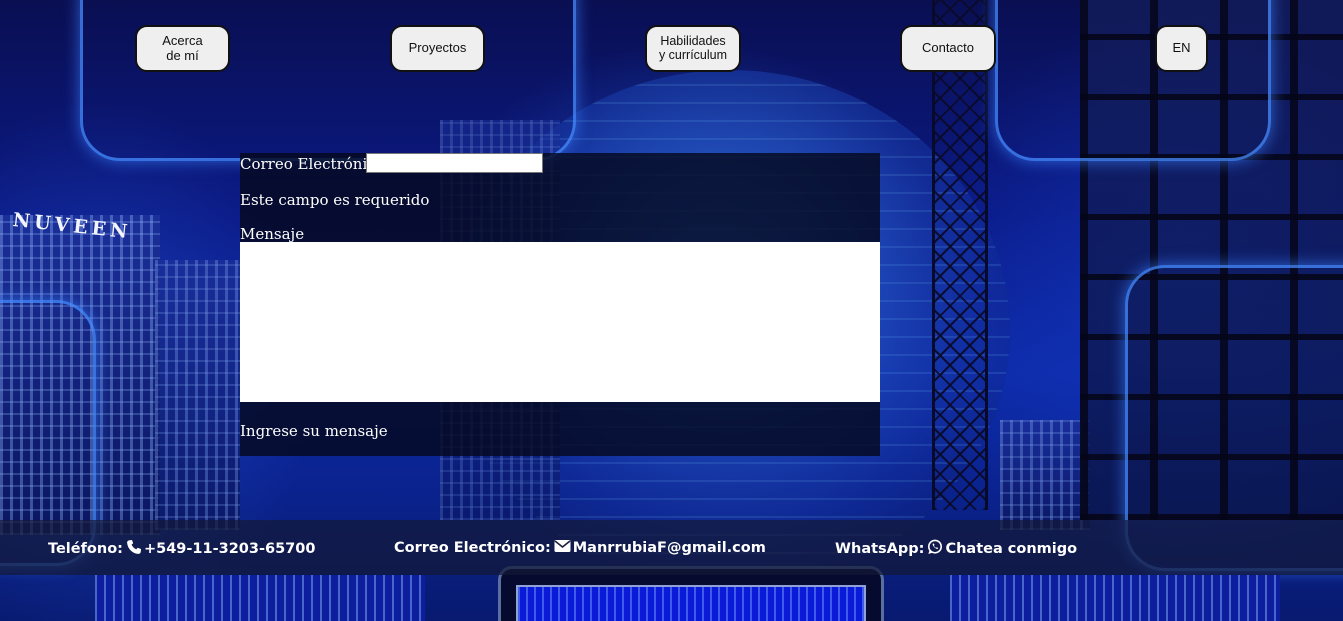 This screenshot has width=1343, height=621. Describe the element at coordinates (1133, 80) in the screenshot. I see `glow-frame-top-right` at that location.